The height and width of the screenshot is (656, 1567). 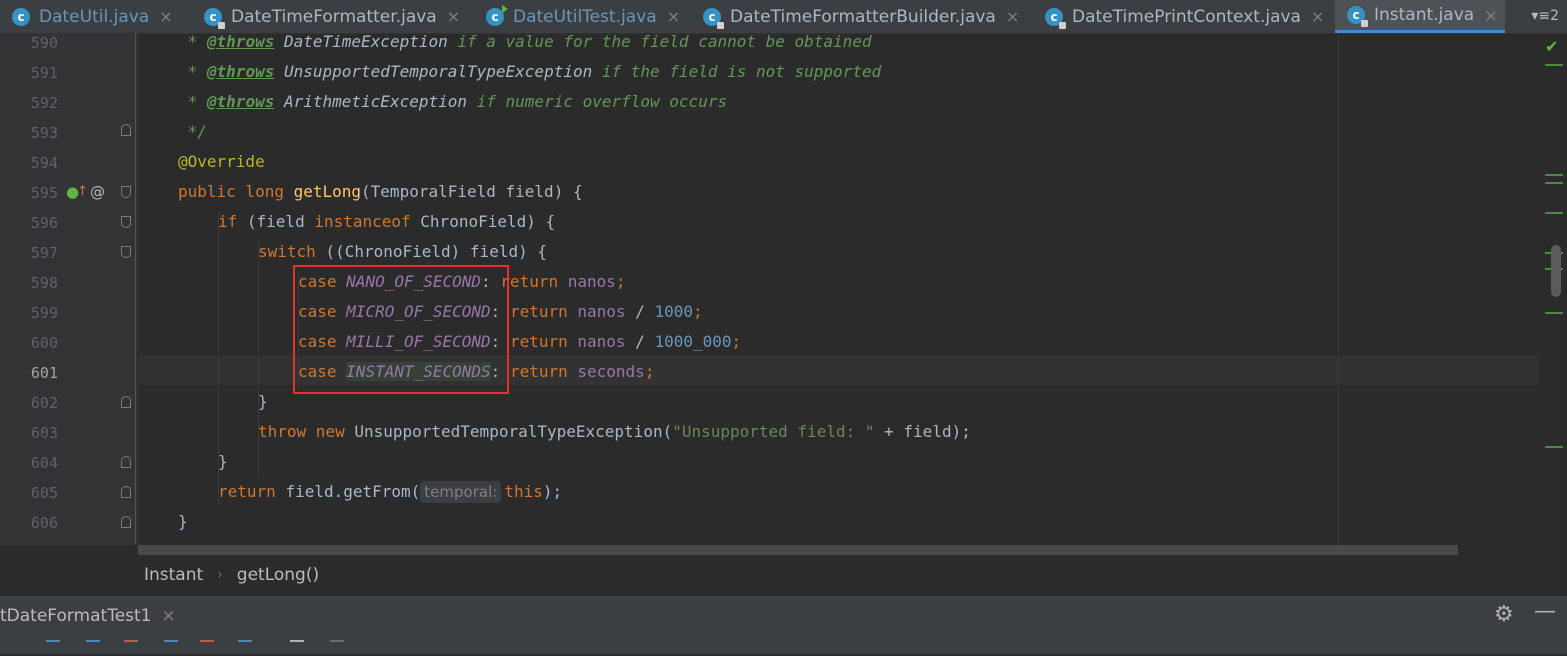 What do you see at coordinates (76, 616) in the screenshot?
I see `run-tab-label: tDateFormatTest1` at bounding box center [76, 616].